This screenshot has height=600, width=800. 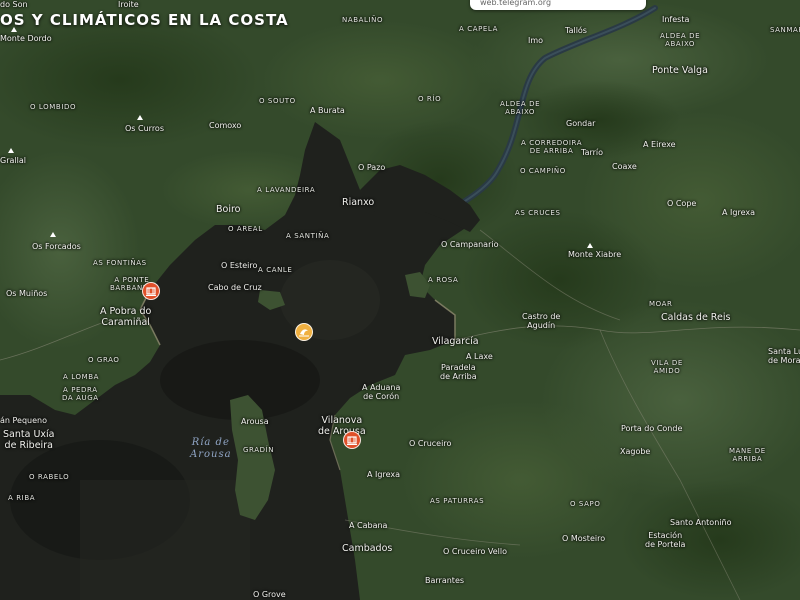 I want to click on place-label: án Pequeno, so click(x=24, y=420).